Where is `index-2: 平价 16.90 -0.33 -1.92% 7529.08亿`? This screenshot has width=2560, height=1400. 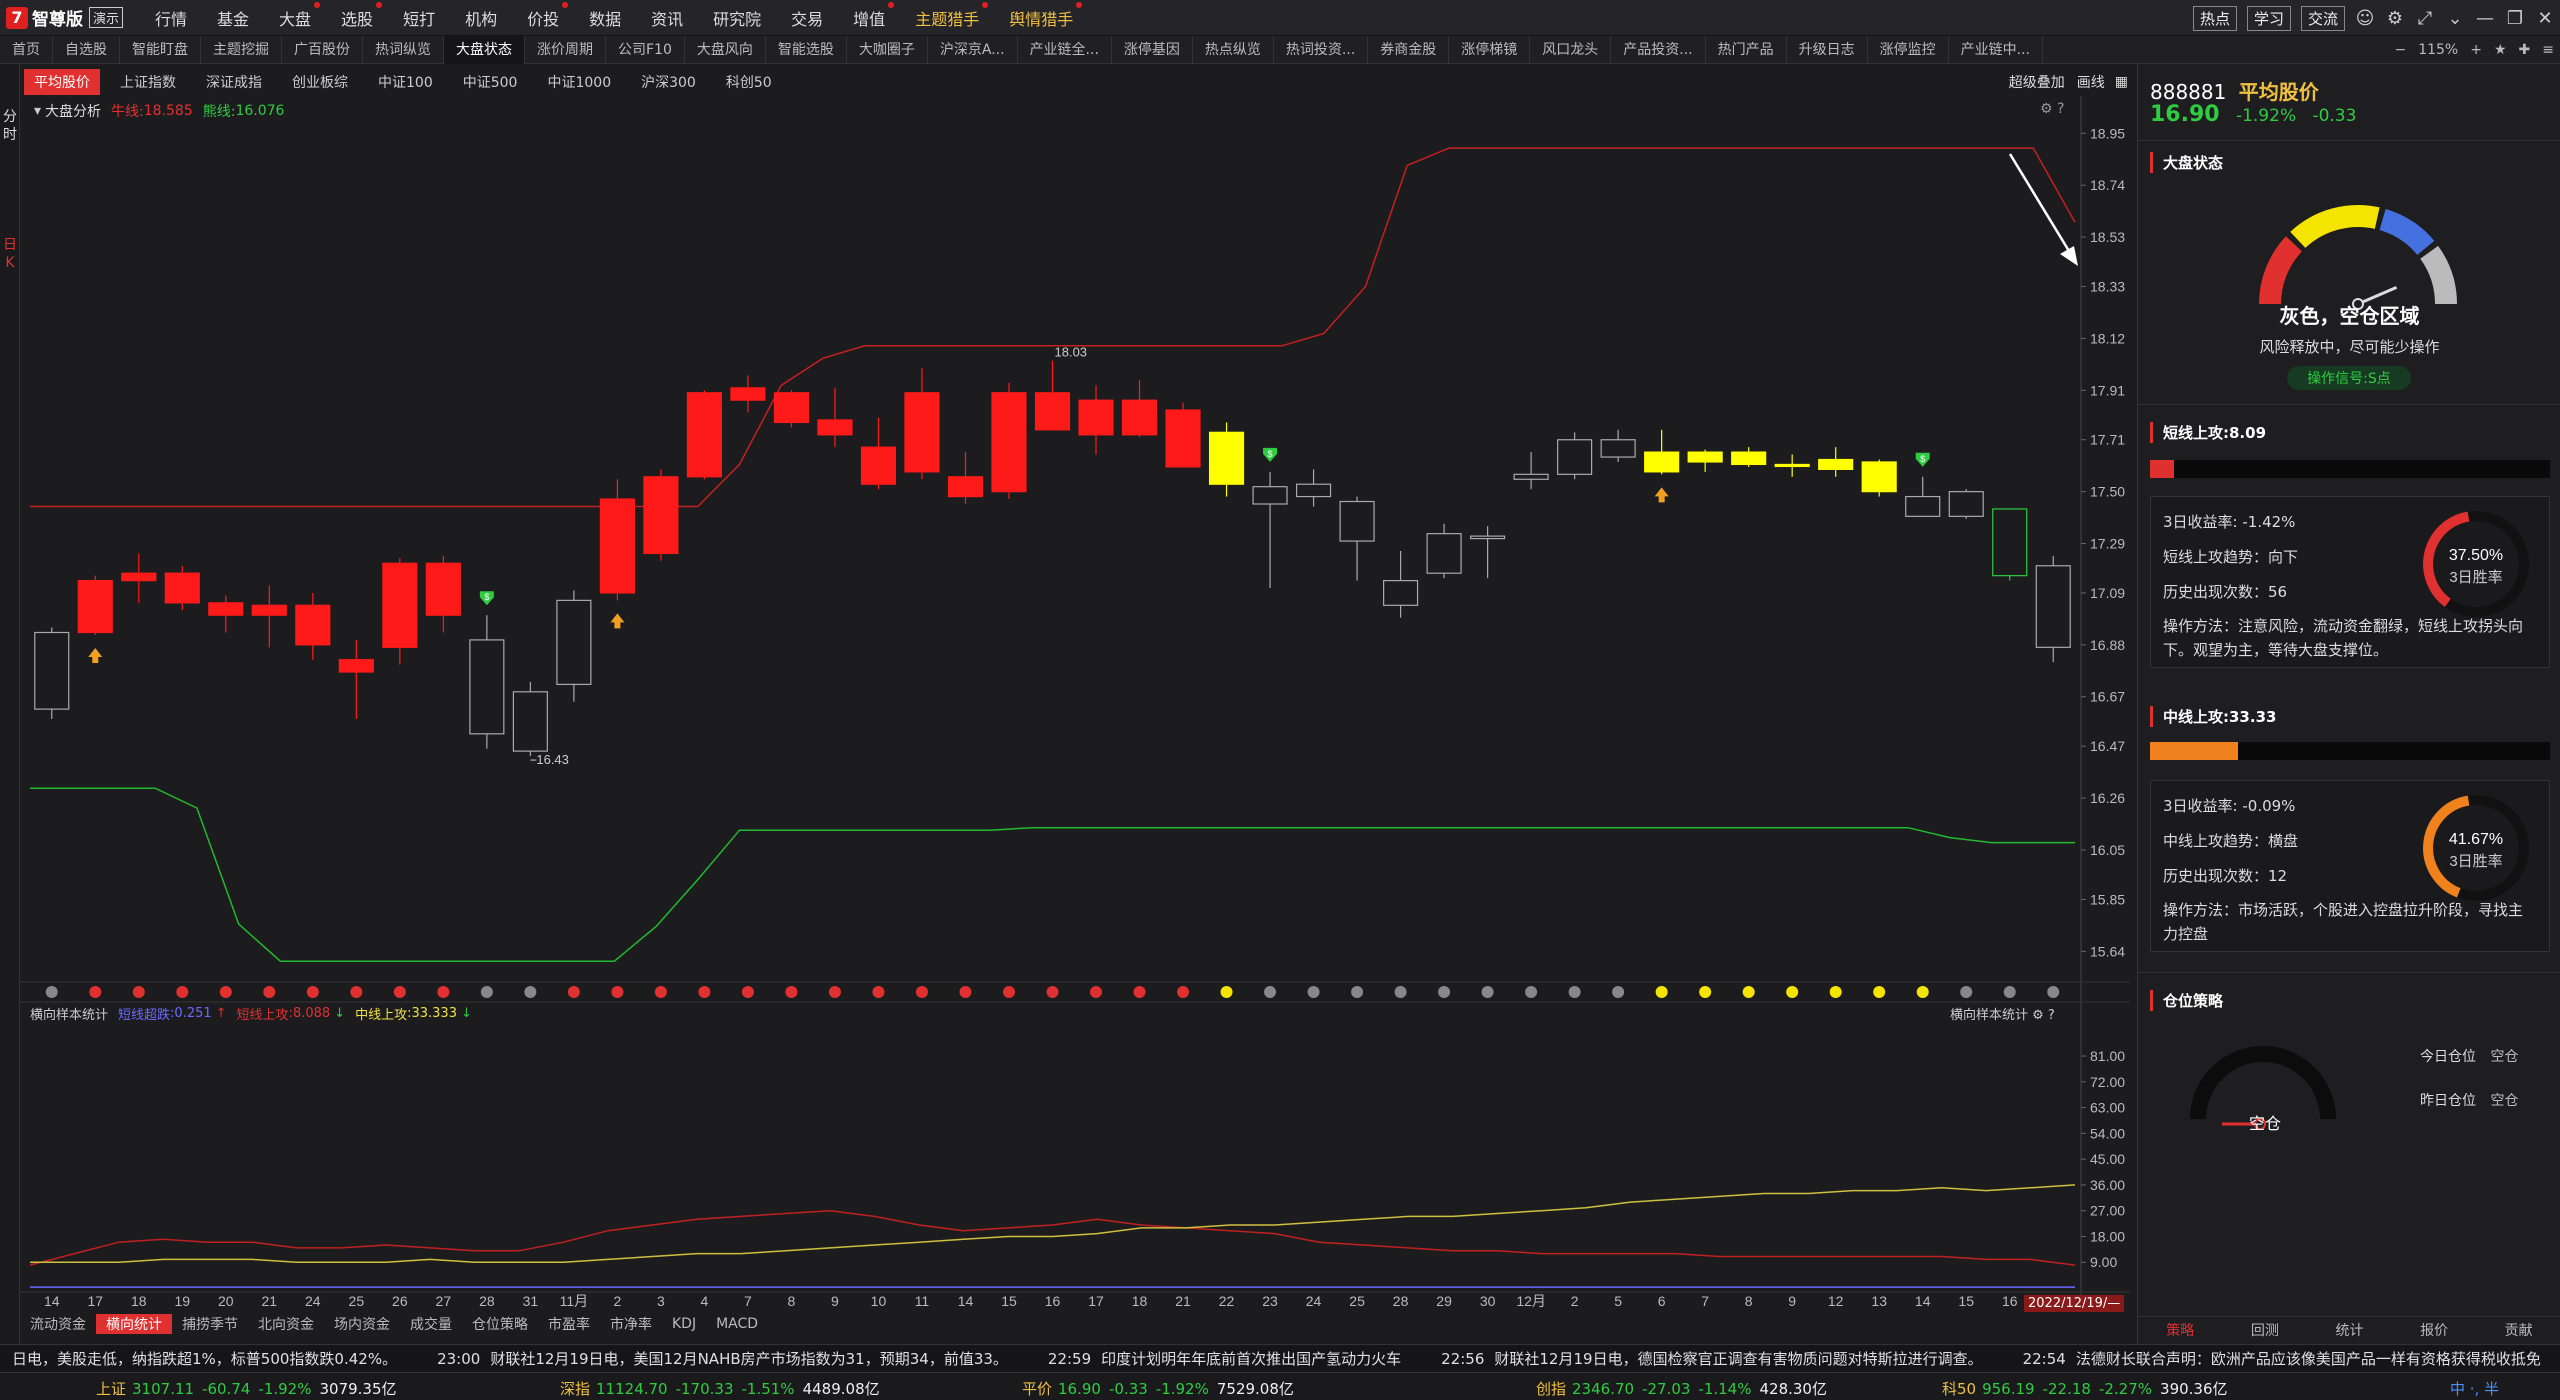 index-2: 平价 16.90 -0.33 -1.92% 7529.08亿 is located at coordinates (1158, 1388).